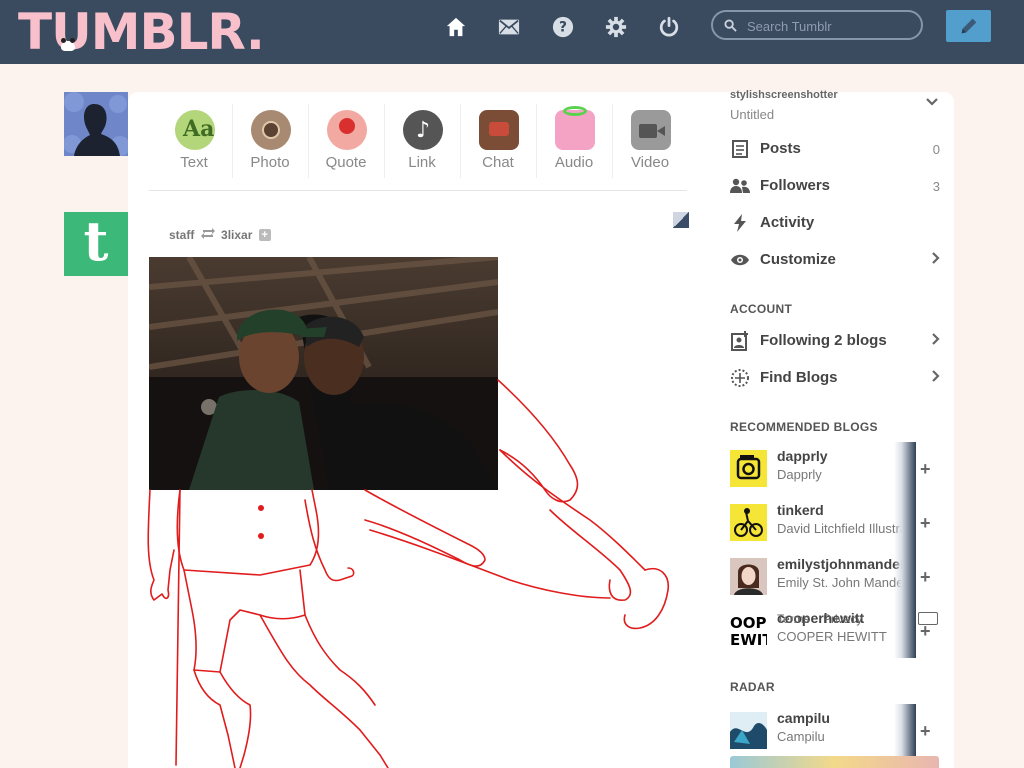 Image resolution: width=1024 pixels, height=768 pixels. What do you see at coordinates (752, 114) in the screenshot?
I see `blog-title: Untitled` at bounding box center [752, 114].